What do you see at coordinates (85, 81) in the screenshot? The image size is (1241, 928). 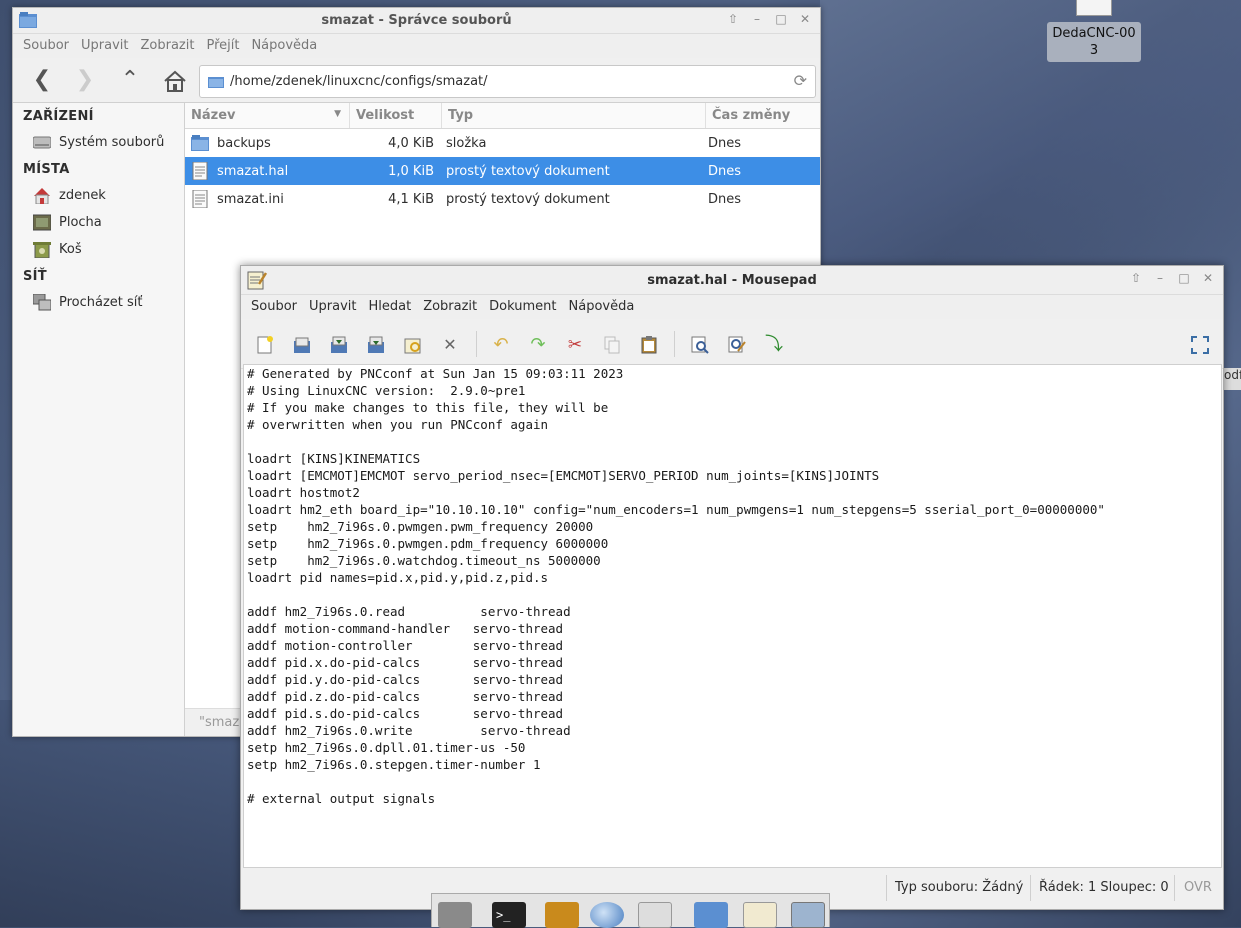 I see `forward-arrow-icon: ❯` at bounding box center [85, 81].